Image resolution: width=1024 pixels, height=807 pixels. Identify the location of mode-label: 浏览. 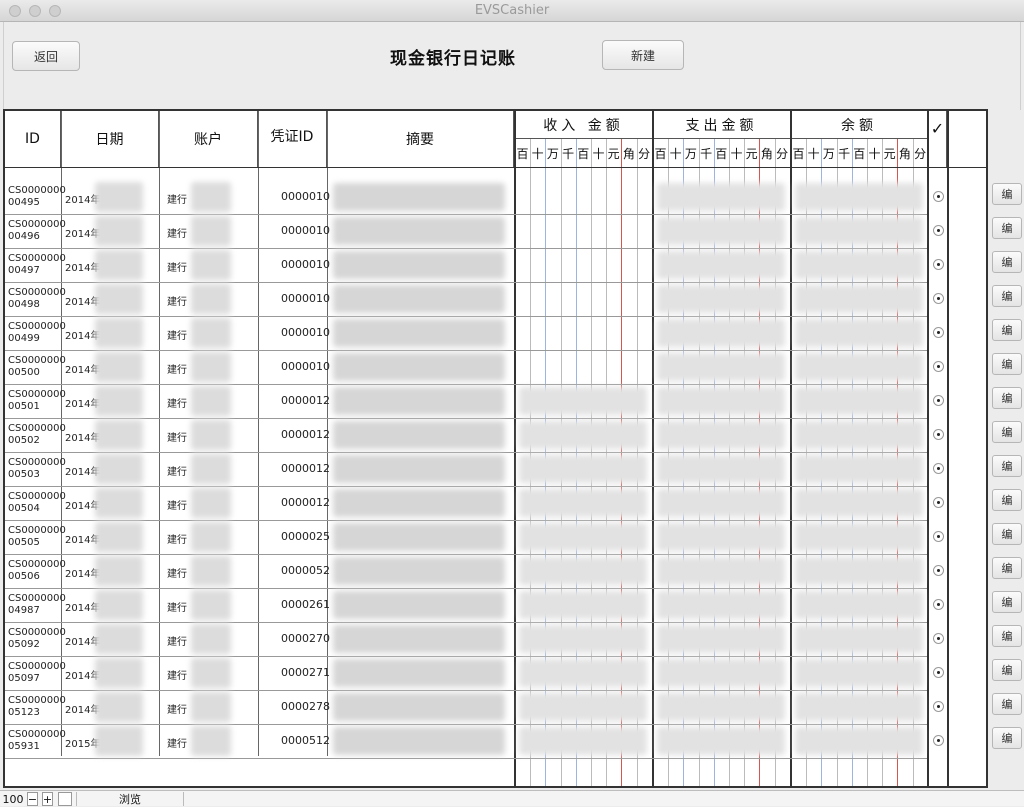
(130, 799).